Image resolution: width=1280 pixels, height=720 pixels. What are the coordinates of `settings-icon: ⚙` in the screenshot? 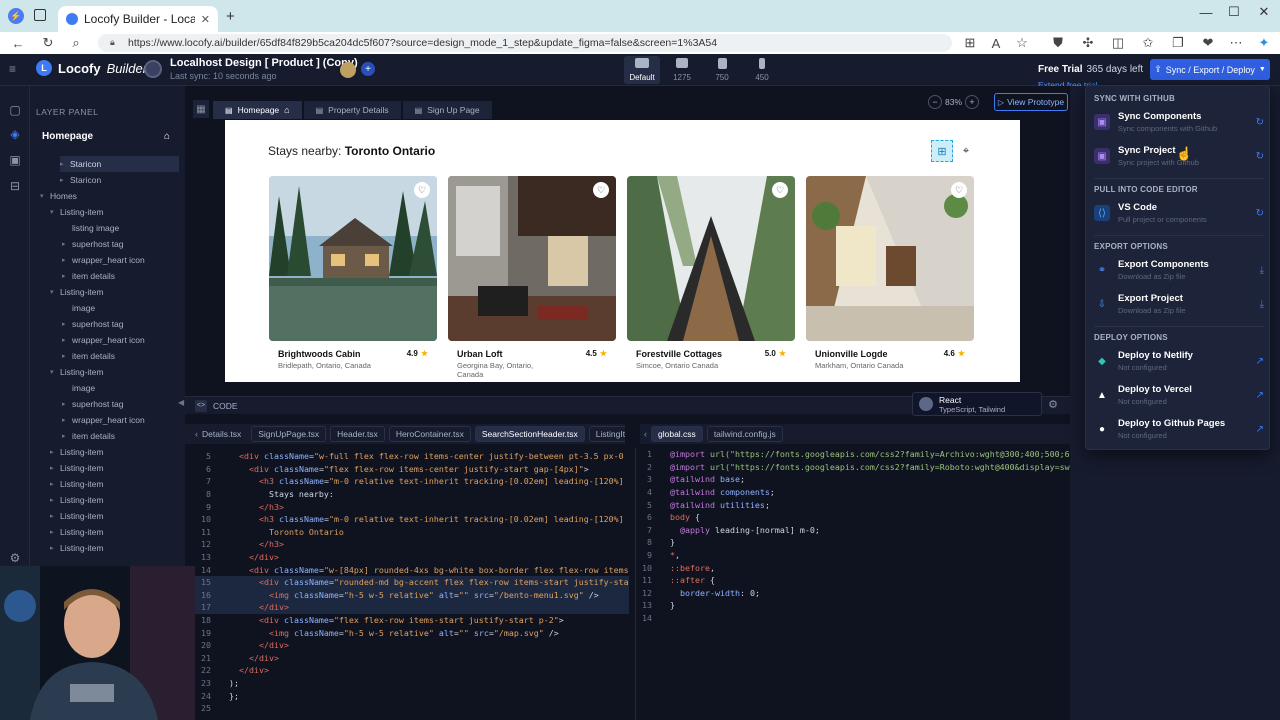 It's located at (15, 558).